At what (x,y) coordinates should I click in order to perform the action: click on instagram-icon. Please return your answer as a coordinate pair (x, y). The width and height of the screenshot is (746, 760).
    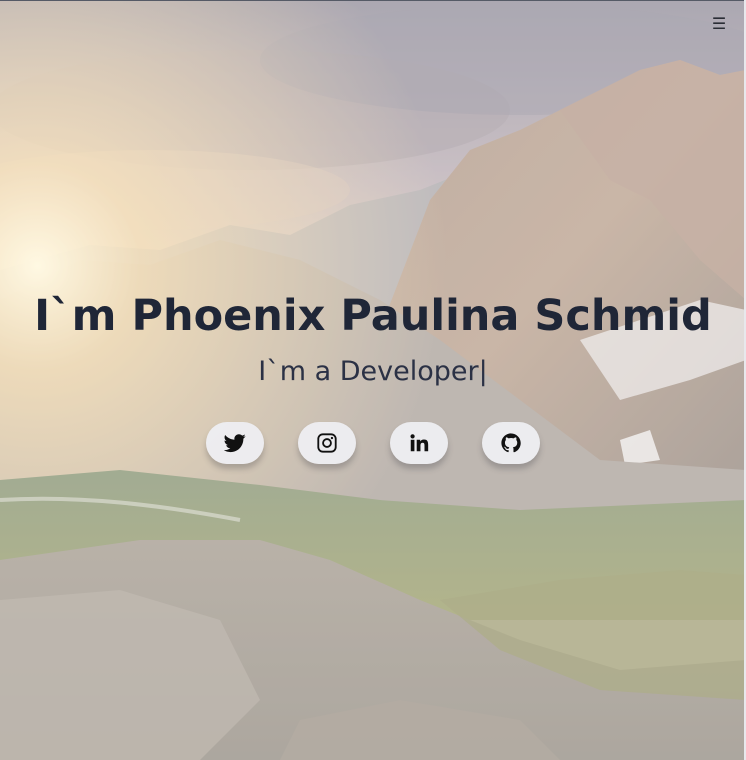
    Looking at the image, I should click on (327, 443).